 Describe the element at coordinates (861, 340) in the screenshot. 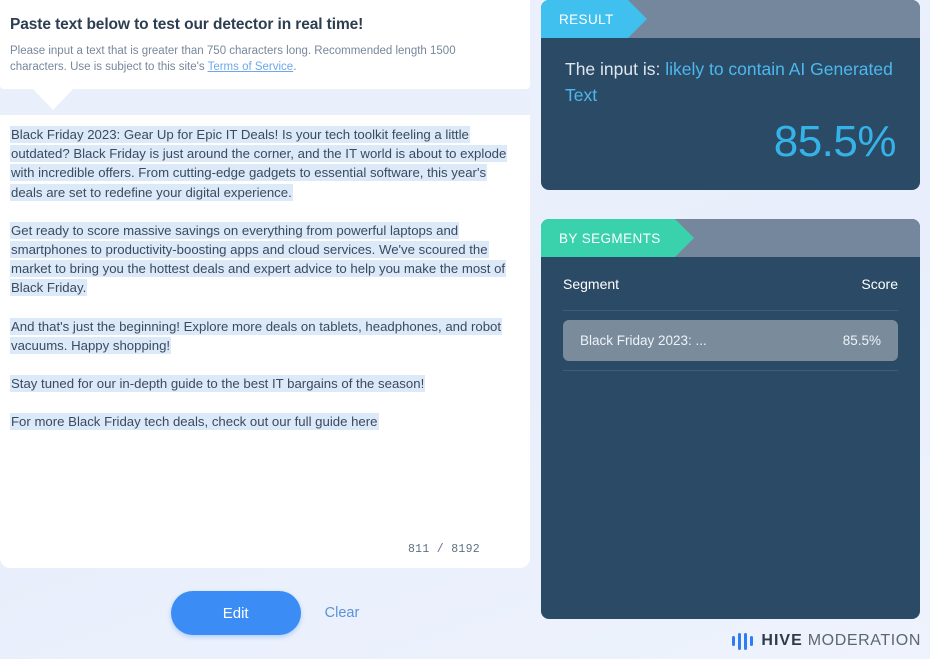

I see `segment-score: 85.5%` at that location.